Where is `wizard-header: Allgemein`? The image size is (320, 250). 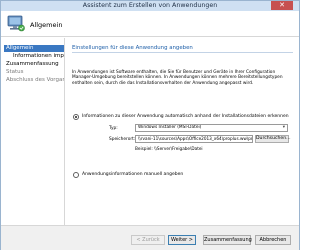 wizard-header: Allgemein is located at coordinates (150, 24).